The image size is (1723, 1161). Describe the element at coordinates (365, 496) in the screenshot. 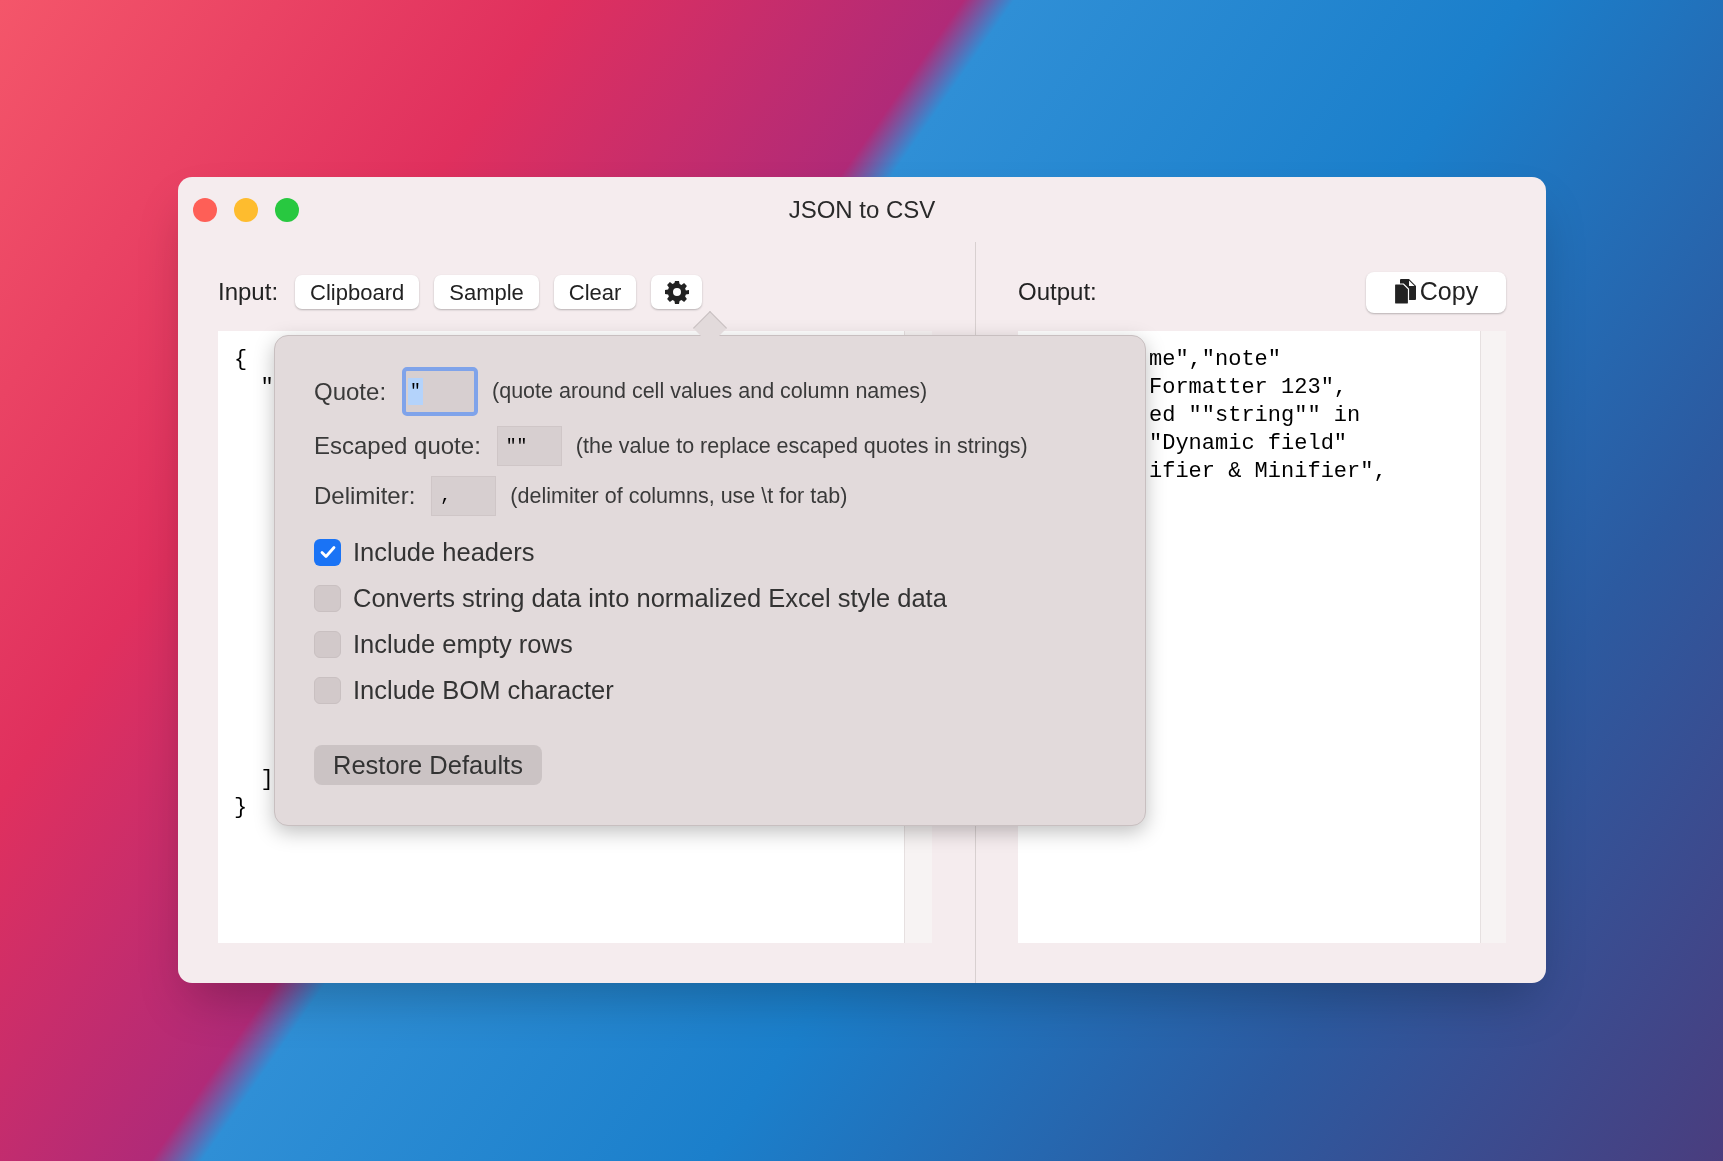

I see `field-label: Delimiter:` at that location.